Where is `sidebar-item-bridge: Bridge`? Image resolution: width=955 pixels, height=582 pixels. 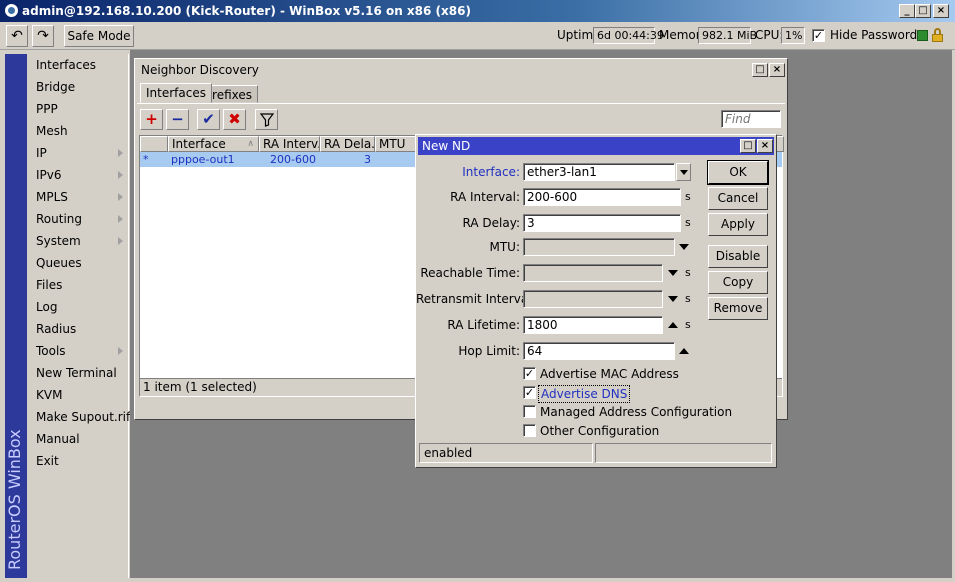
sidebar-item-bridge: Bridge is located at coordinates (77, 87).